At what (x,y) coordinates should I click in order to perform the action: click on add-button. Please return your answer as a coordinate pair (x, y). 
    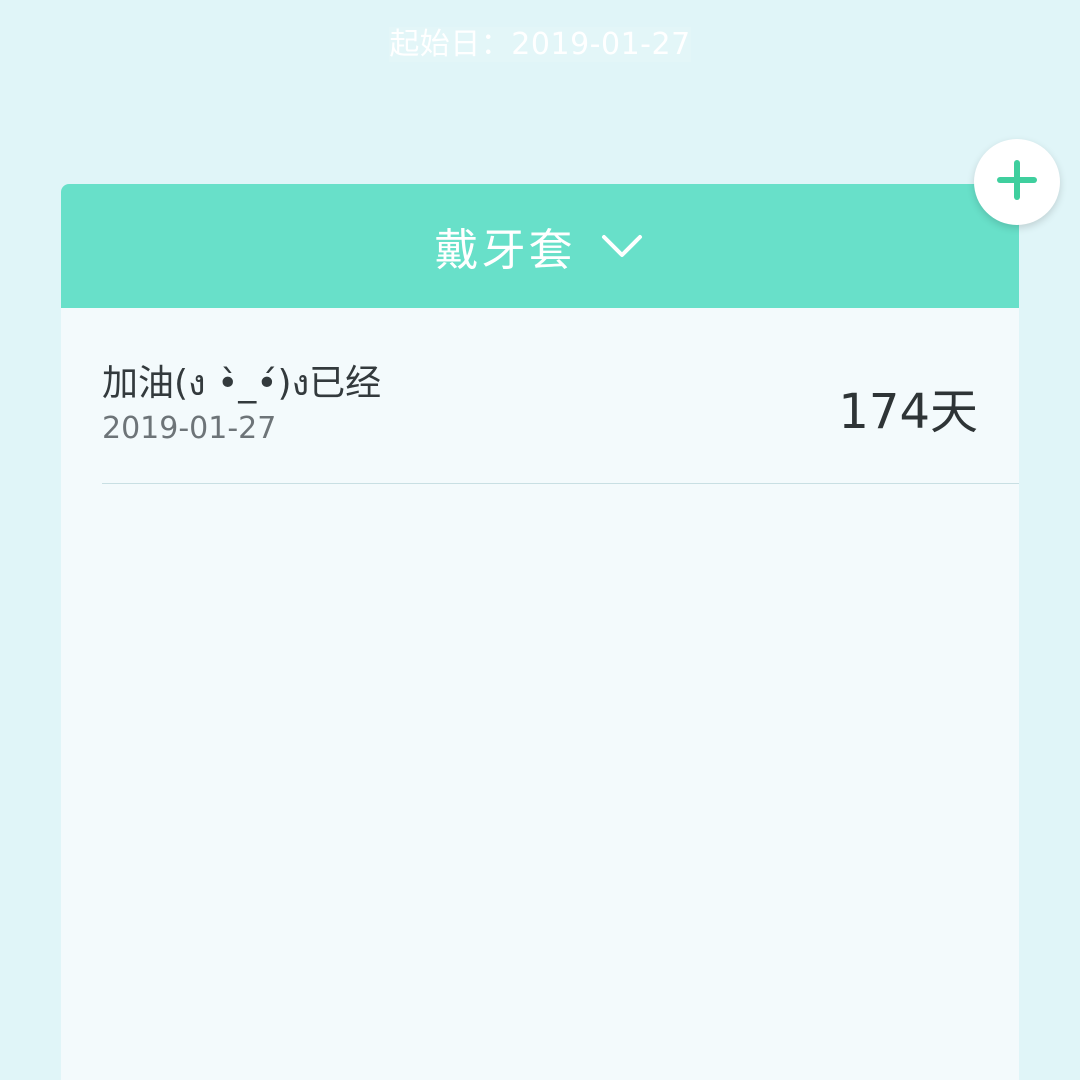
    Looking at the image, I should click on (1017, 182).